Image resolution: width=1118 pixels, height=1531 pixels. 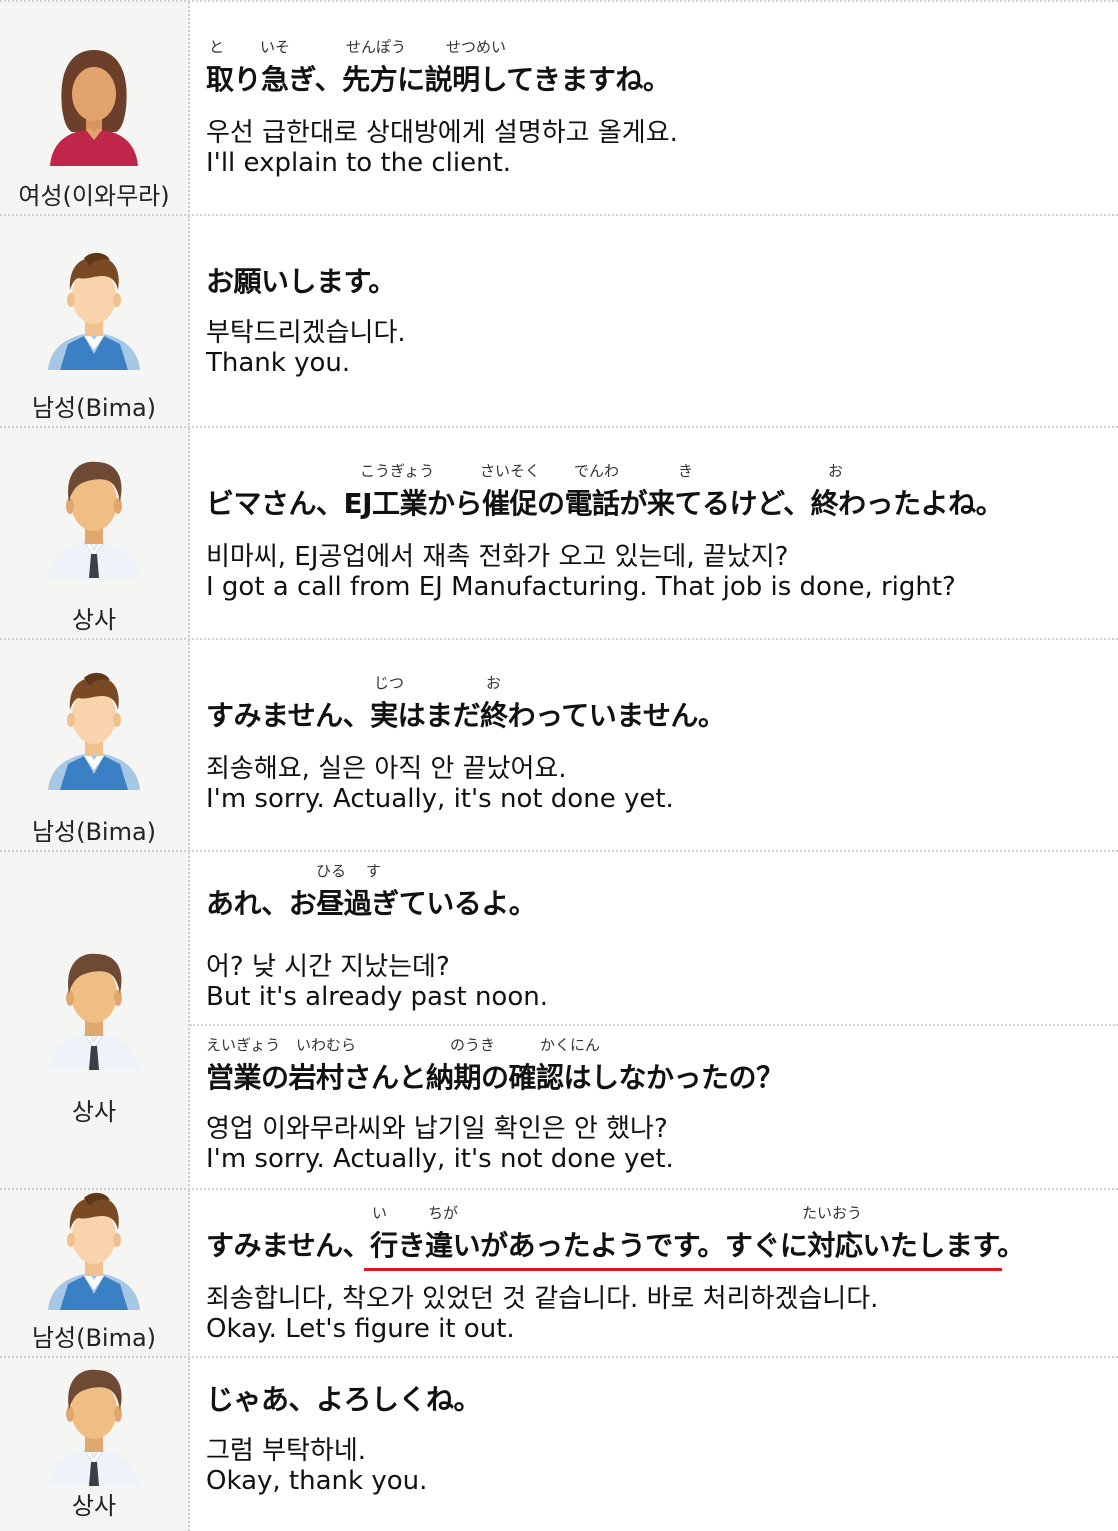 What do you see at coordinates (360, 1329) in the screenshot?
I see `english-line: Okay. Let's figure it out.` at bounding box center [360, 1329].